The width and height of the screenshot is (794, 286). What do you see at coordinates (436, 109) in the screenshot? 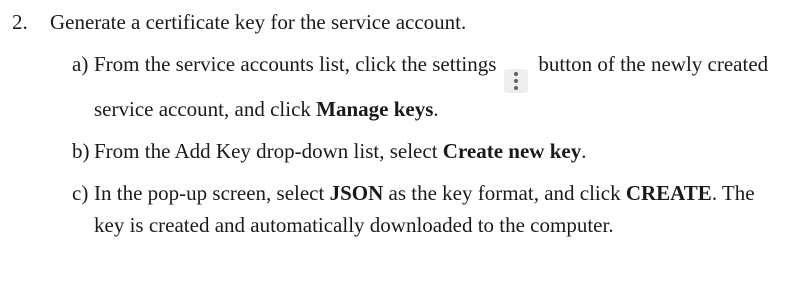
I see `substep-a-tail: .` at bounding box center [436, 109].